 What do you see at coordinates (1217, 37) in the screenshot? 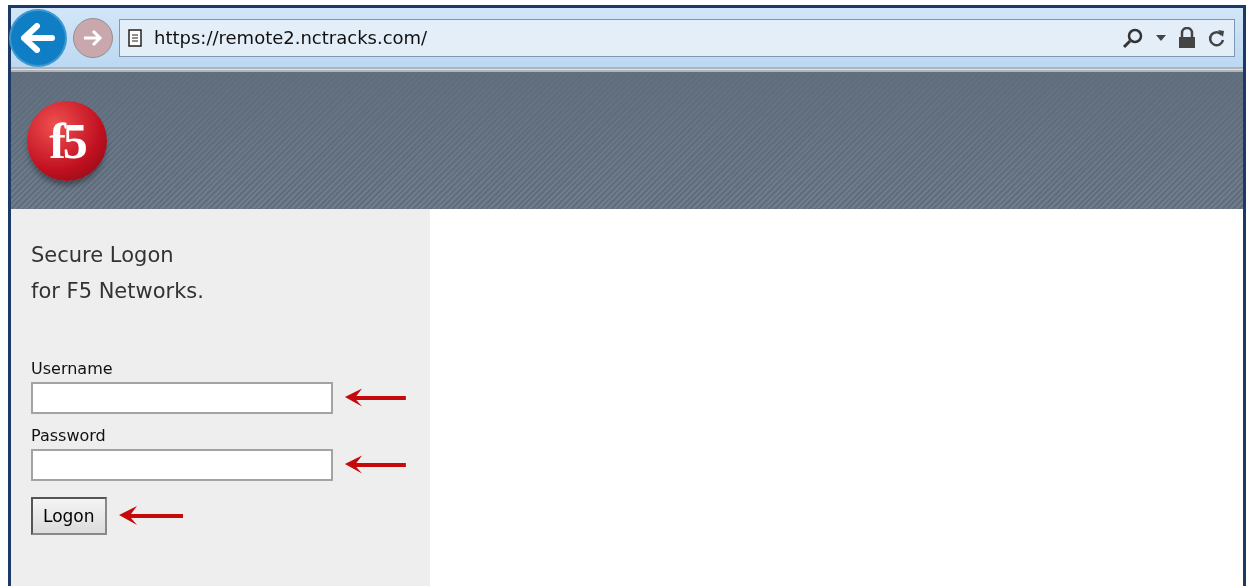
I see `refresh-icon` at bounding box center [1217, 37].